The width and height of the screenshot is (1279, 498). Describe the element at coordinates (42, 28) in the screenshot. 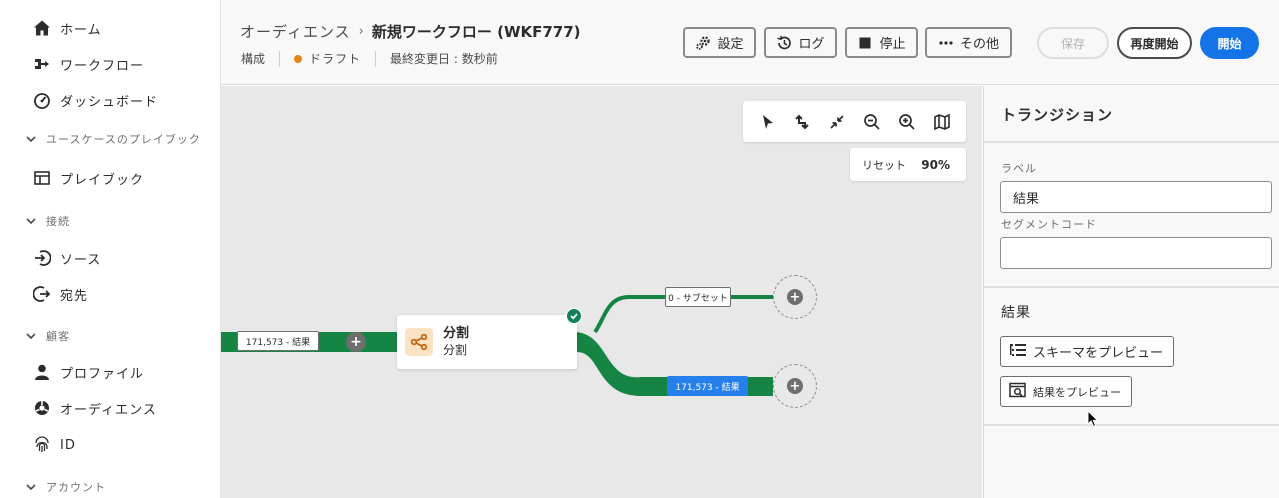

I see `home-icon` at that location.